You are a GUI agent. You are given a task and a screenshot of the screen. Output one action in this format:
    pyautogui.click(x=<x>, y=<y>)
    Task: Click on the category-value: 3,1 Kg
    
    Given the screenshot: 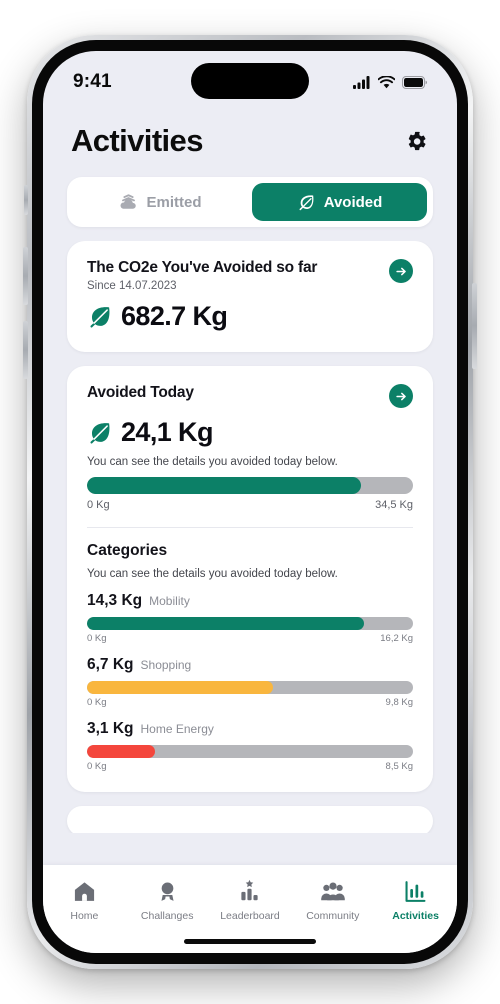 What is the action you would take?
    pyautogui.click(x=110, y=728)
    